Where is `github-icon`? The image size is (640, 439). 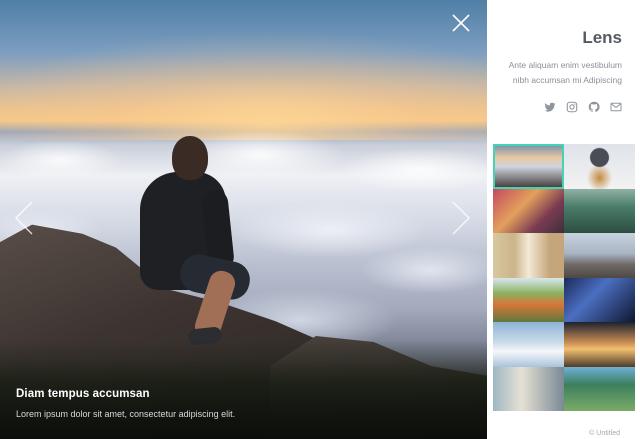
github-icon is located at coordinates (594, 107).